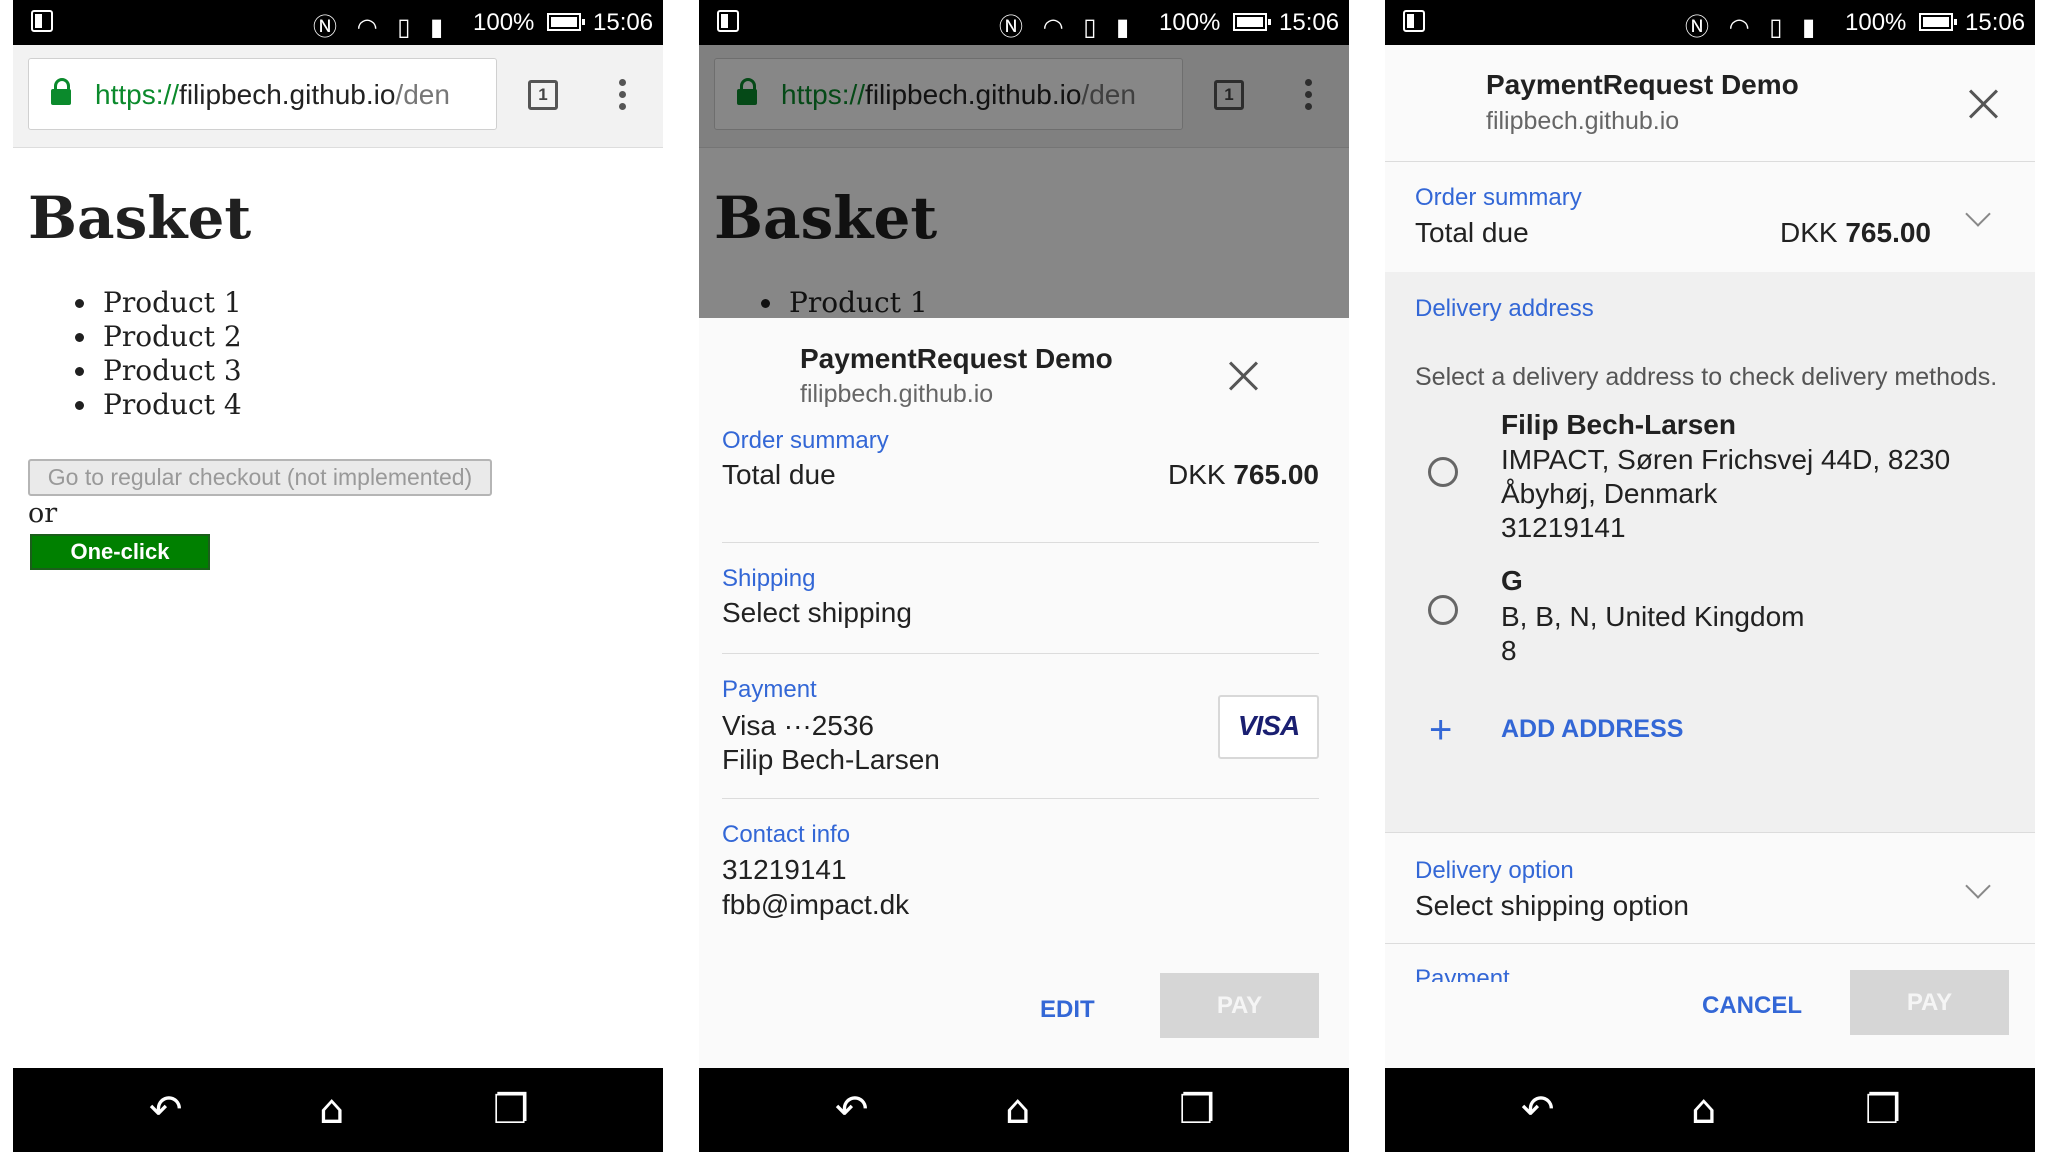 This screenshot has height=1152, width=2048. What do you see at coordinates (170, 337) in the screenshot?
I see `list-item: Product 2` at bounding box center [170, 337].